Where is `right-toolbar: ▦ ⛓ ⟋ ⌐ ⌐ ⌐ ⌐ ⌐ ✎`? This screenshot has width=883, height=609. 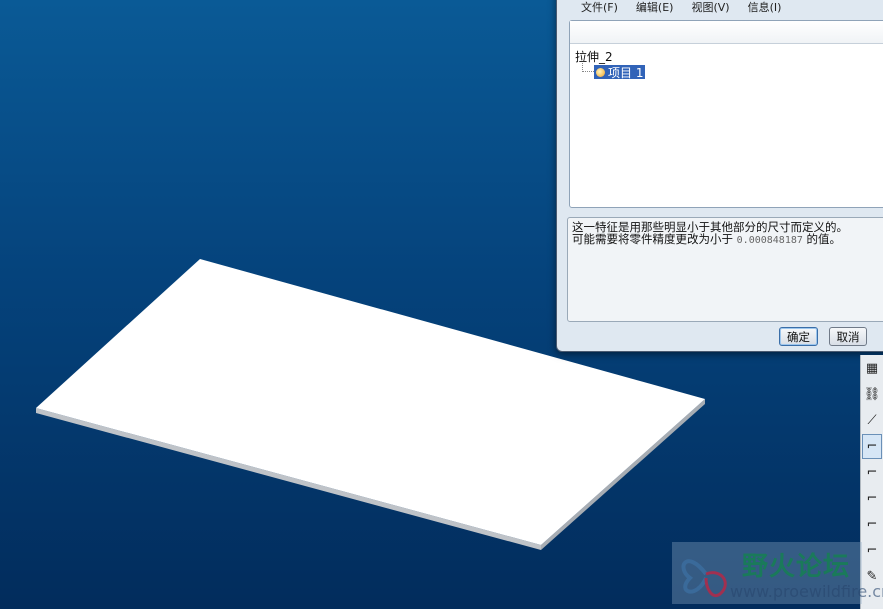
right-toolbar: ▦ ⛓ ⟋ ⌐ ⌐ ⌐ ⌐ ⌐ ✎ is located at coordinates (871, 482).